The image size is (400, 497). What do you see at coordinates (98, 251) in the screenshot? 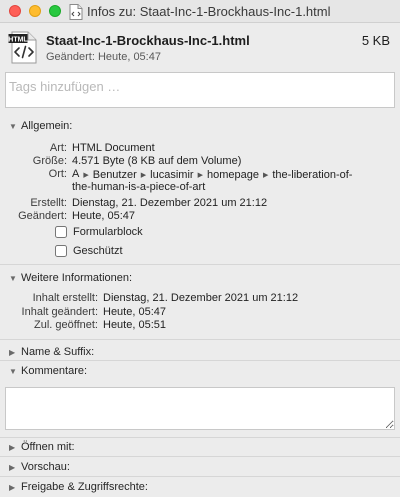
I see `locked-label: Geschützt` at bounding box center [98, 251].